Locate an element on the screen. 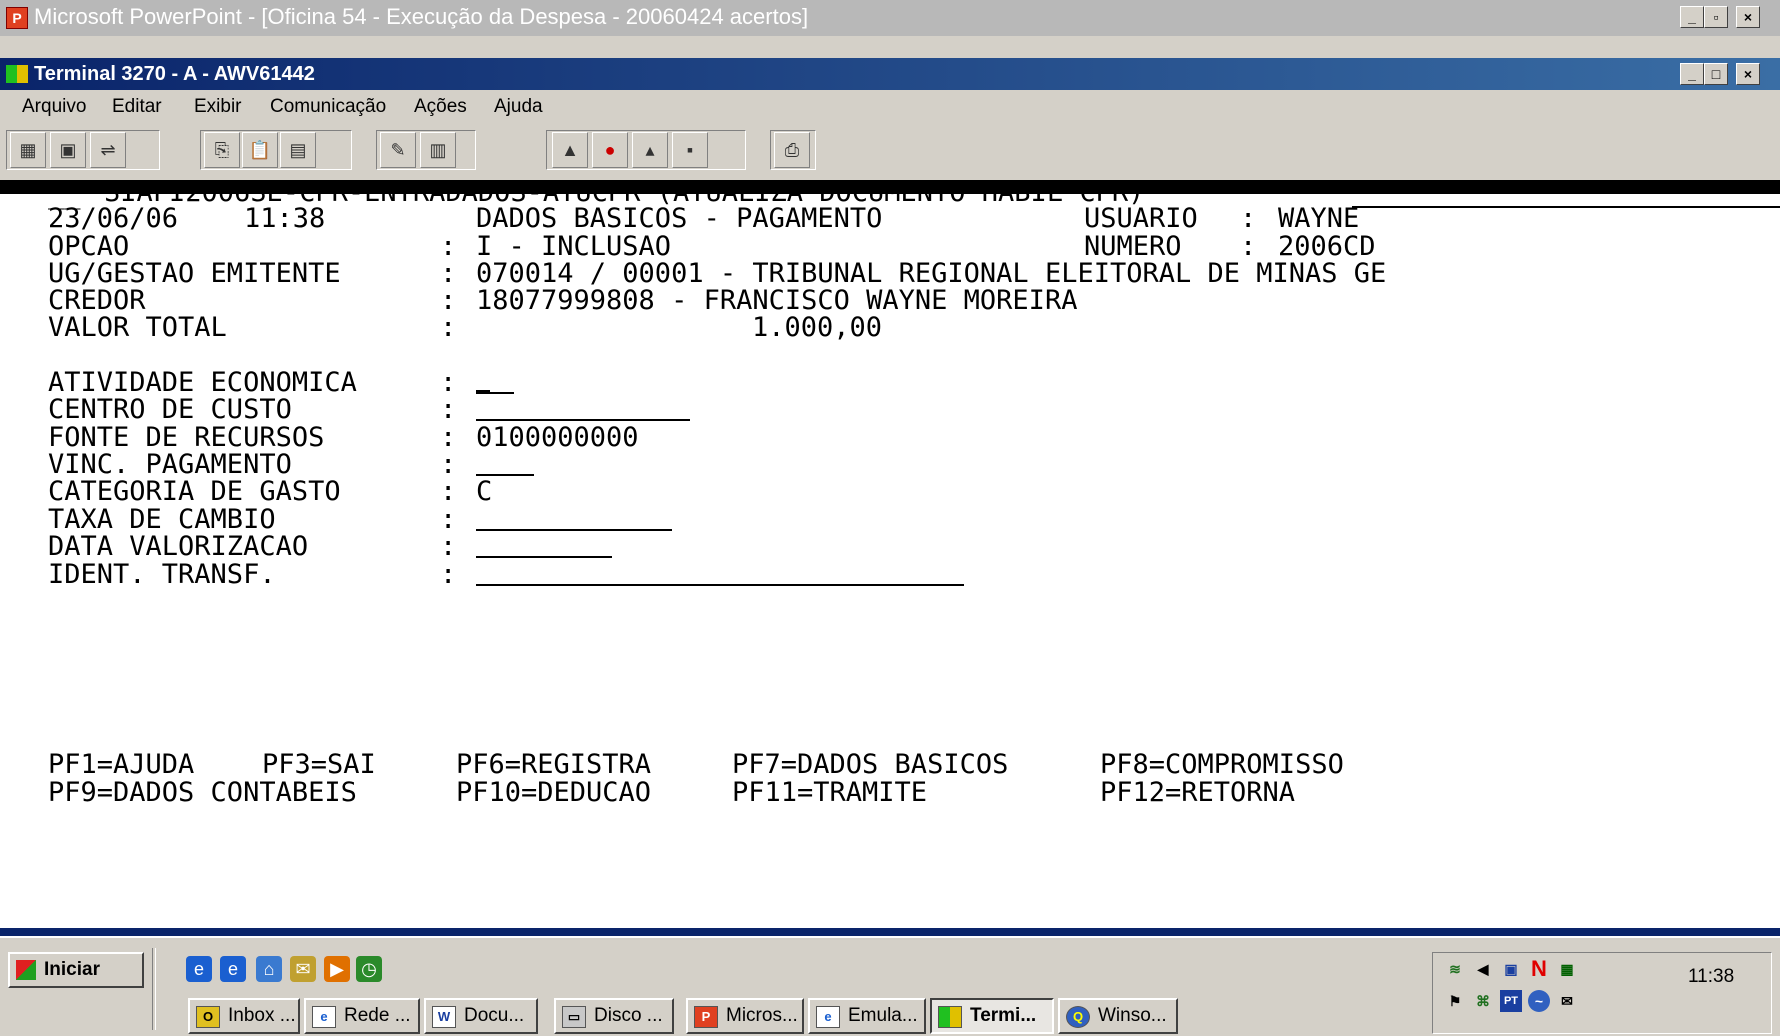 This screenshot has height=1036, width=1780. word-icon: W is located at coordinates (444, 1017).